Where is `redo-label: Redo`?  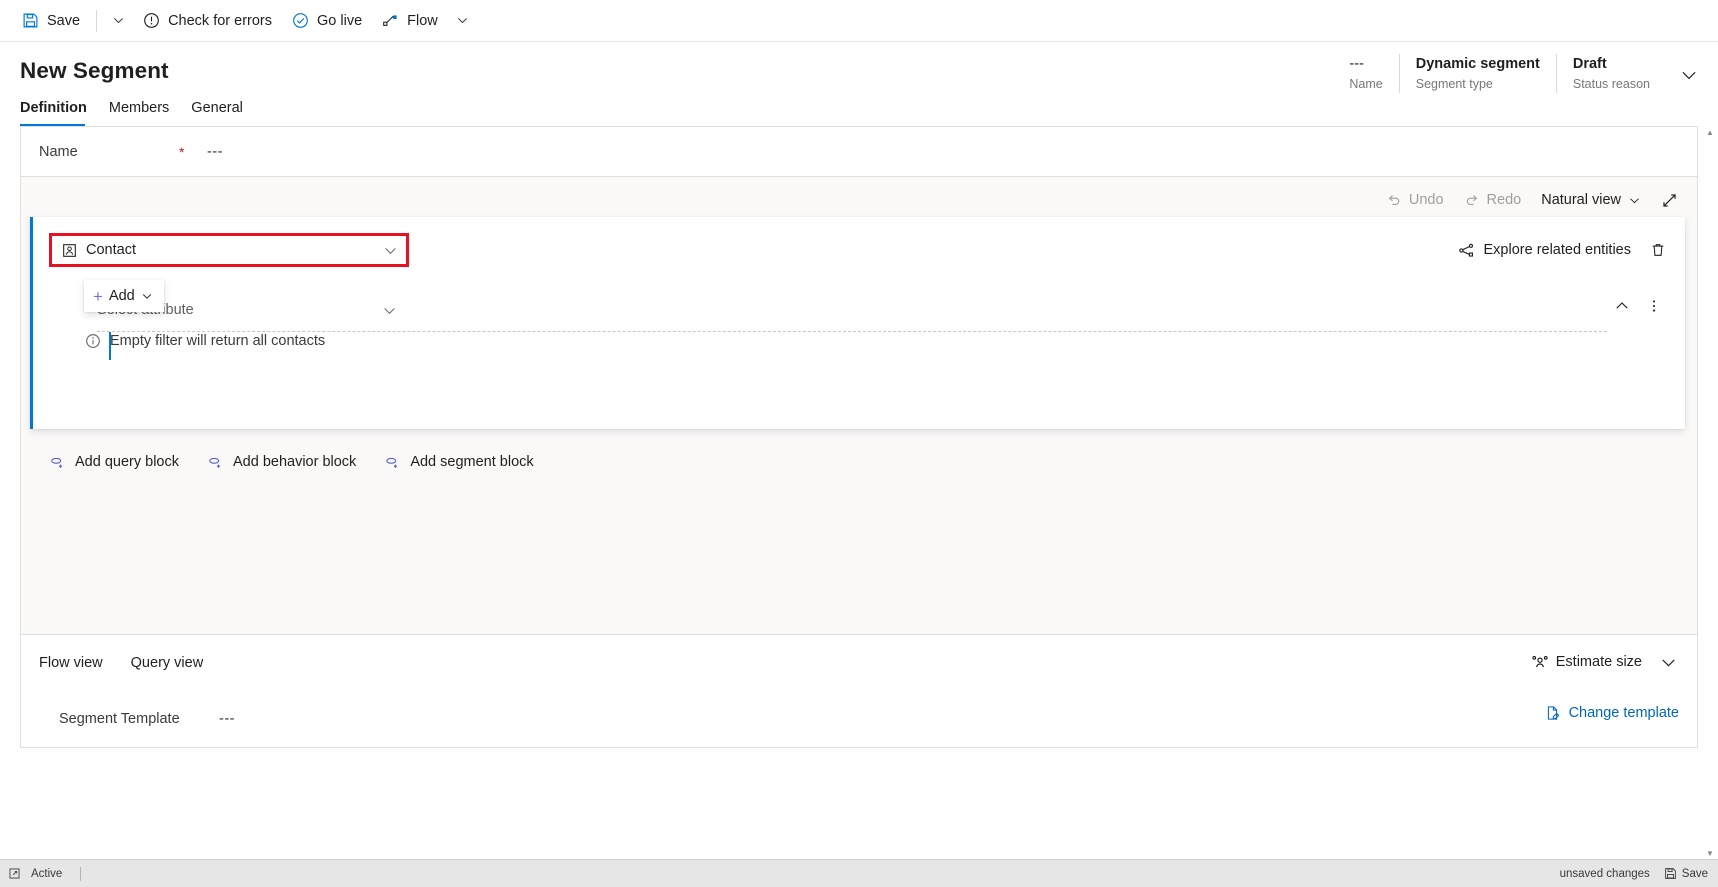
redo-label: Redo is located at coordinates (1504, 200).